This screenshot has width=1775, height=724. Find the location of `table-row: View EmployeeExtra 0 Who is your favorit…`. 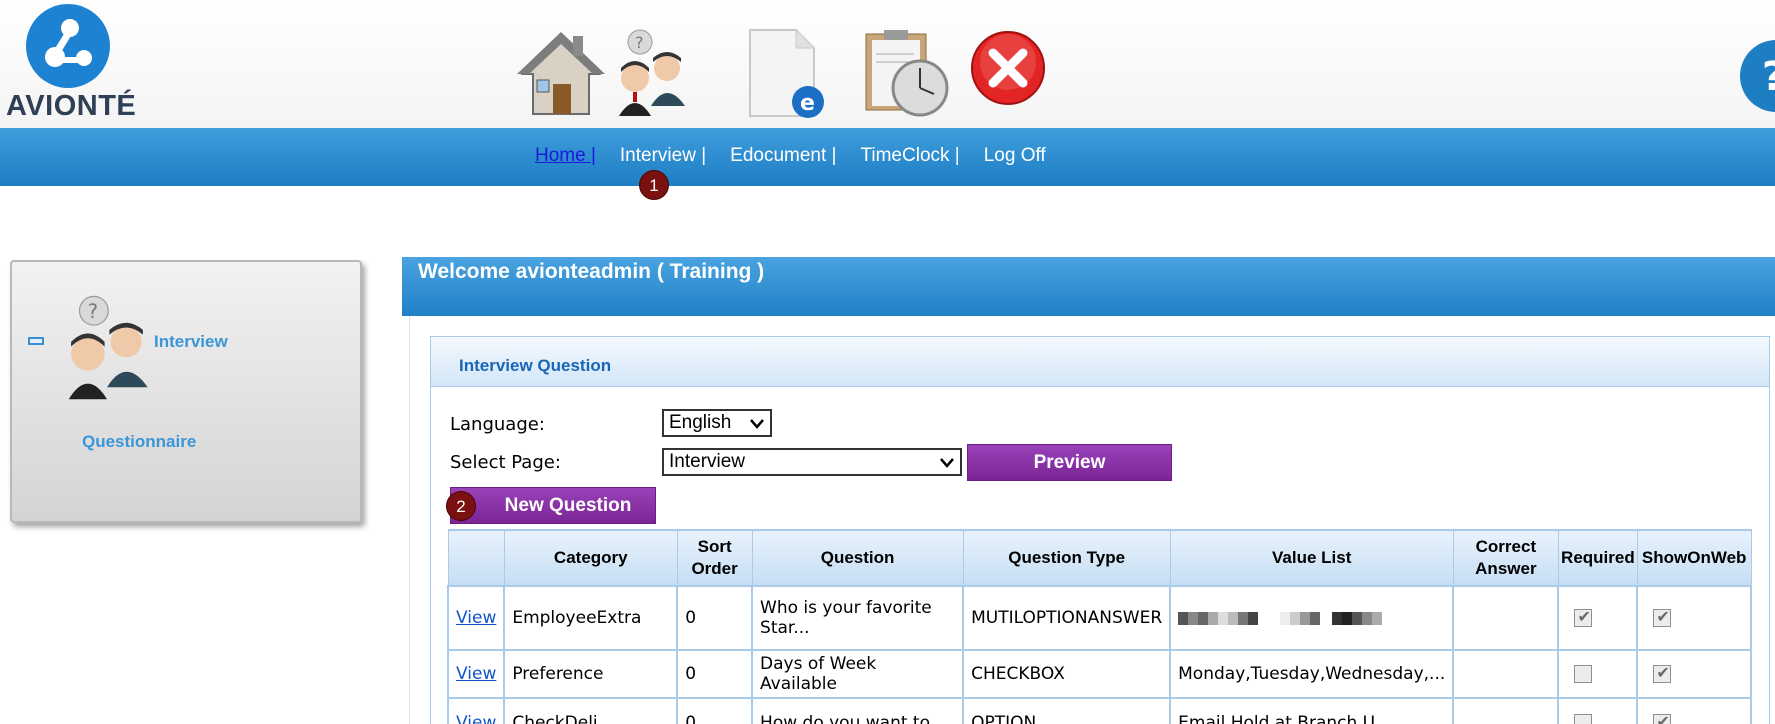

table-row: View EmployeeExtra 0 Who is your favorit… is located at coordinates (1099, 618).